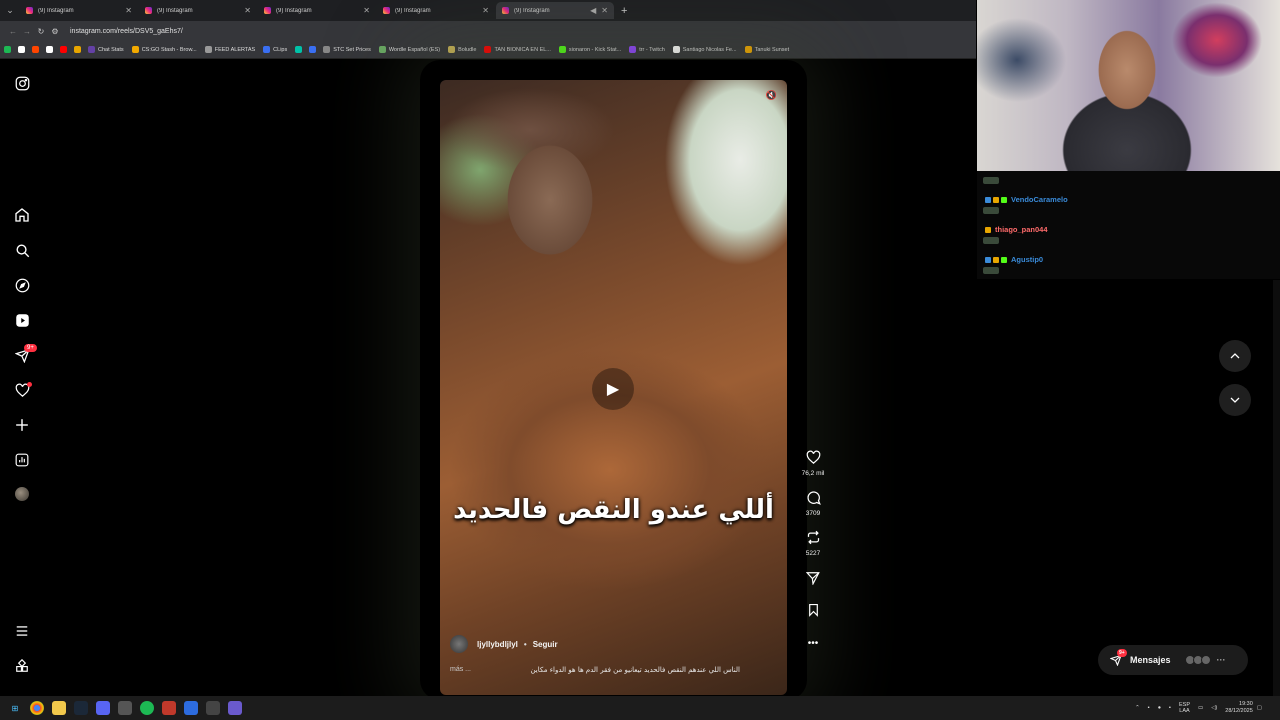  I want to click on more-options-button: •••, so click(813, 644).